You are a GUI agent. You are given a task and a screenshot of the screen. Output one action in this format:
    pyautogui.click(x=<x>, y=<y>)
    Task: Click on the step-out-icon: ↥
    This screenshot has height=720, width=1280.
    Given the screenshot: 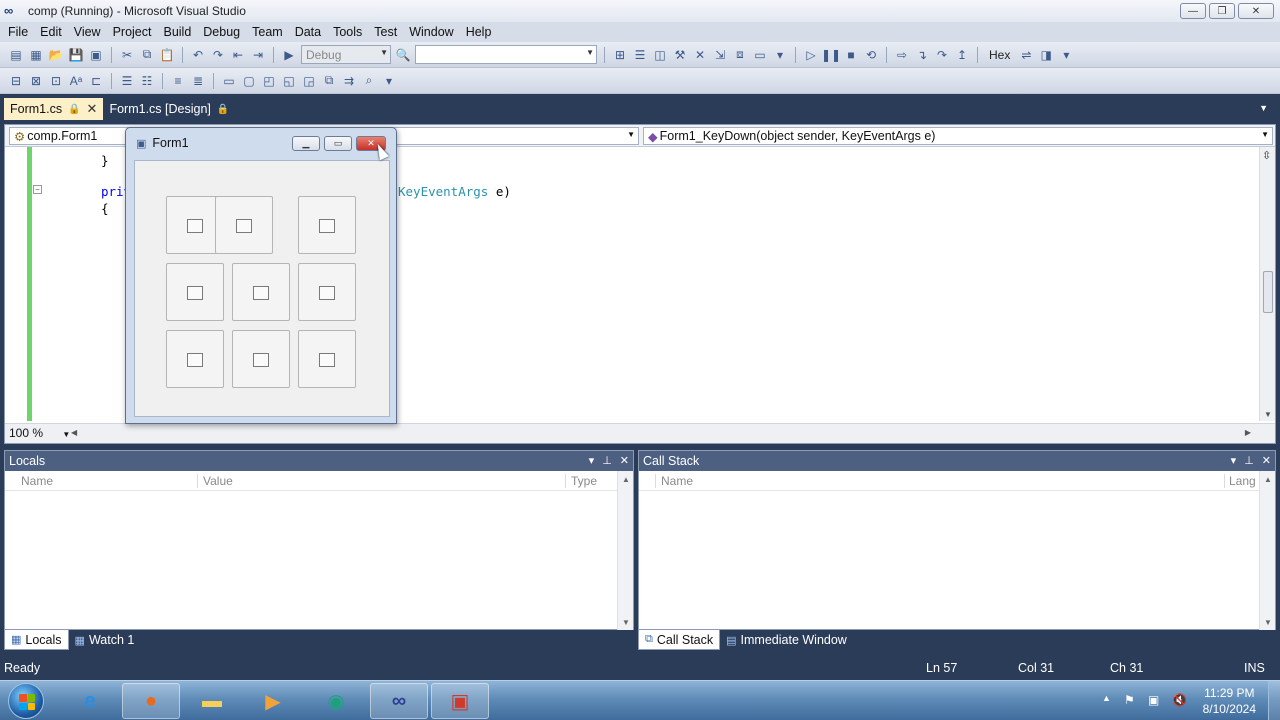 What is the action you would take?
    pyautogui.click(x=962, y=55)
    